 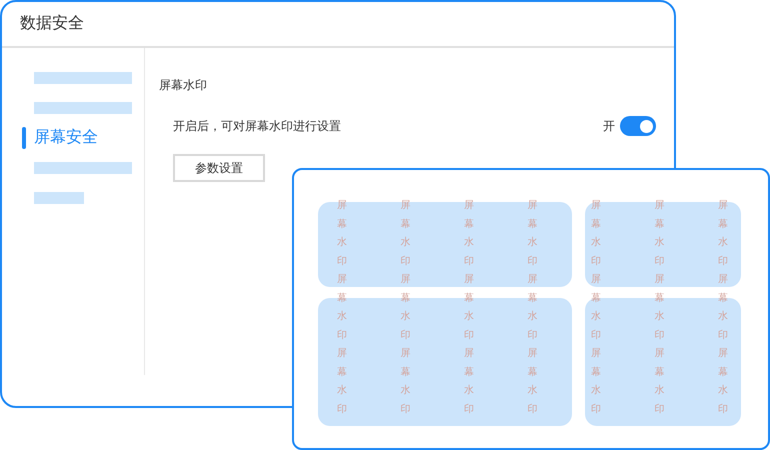 I want to click on sidebar-item: 屏幕安全, so click(x=66, y=138).